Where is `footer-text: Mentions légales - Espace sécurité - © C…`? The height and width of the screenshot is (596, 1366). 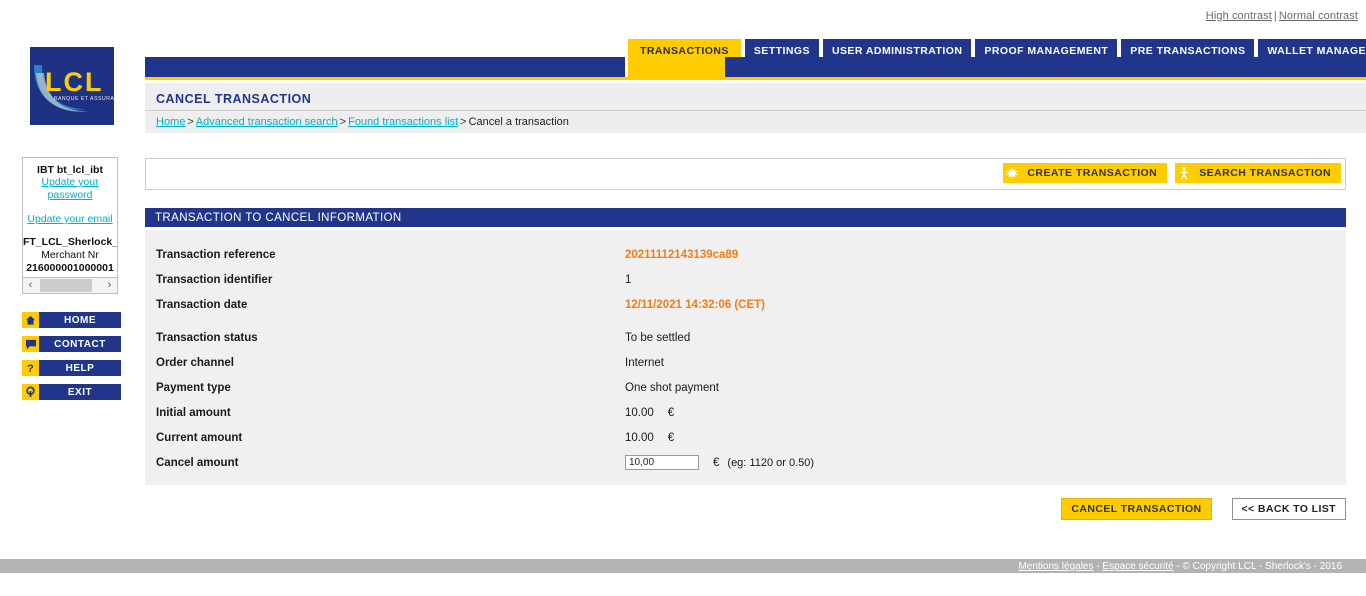
footer-text: Mentions légales - Espace sécurité - © C… is located at coordinates (1192, 566).